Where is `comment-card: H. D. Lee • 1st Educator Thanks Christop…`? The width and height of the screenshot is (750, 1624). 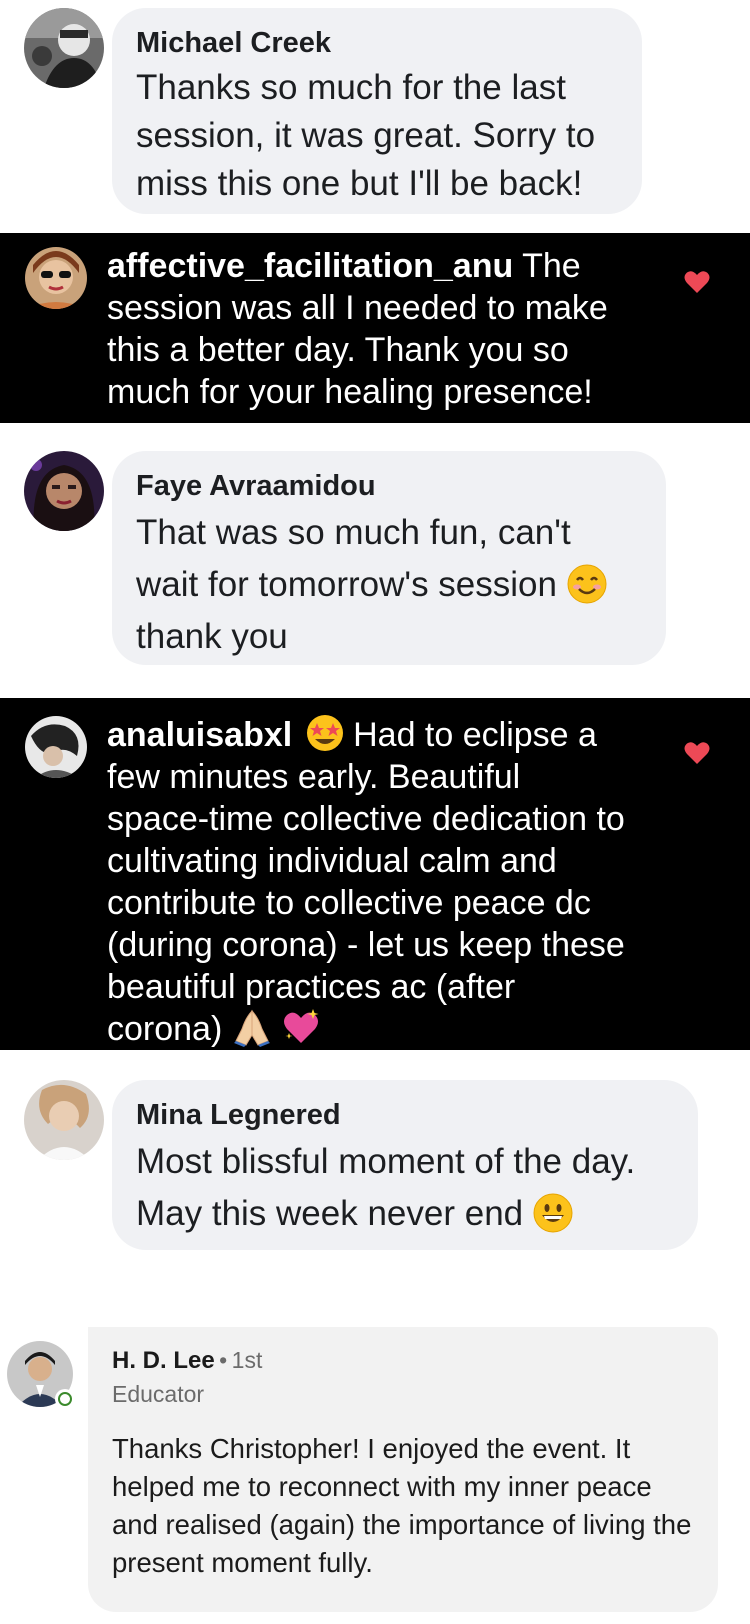
comment-card: H. D. Lee • 1st Educator Thanks Christop… is located at coordinates (403, 1469).